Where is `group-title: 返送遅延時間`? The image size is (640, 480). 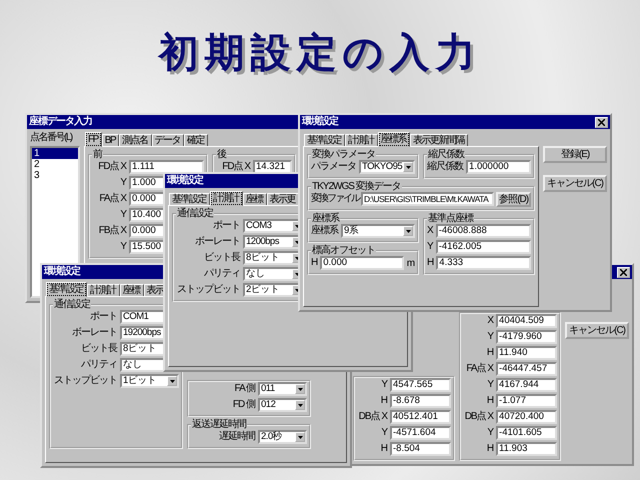 group-title: 返送遅延時間 is located at coordinates (219, 424).